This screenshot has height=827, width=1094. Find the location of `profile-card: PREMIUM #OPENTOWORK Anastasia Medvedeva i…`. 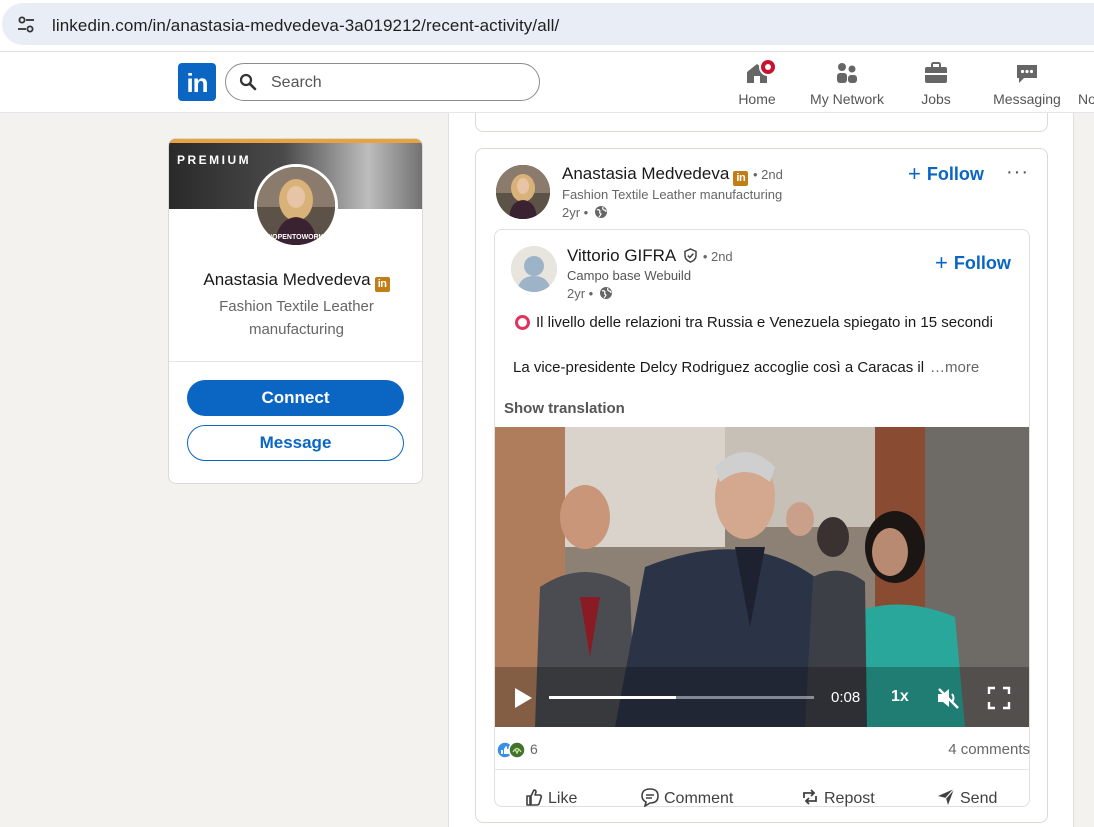

profile-card: PREMIUM #OPENTOWORK Anastasia Medvedeva i… is located at coordinates (295, 311).